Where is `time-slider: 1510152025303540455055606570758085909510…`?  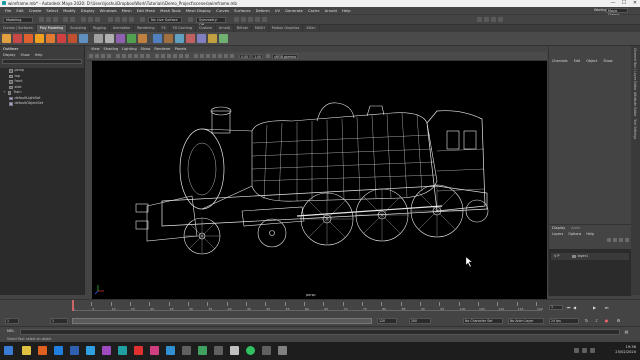 time-slider: 1510152025303540455055606570758085909510… is located at coordinates (320, 308).